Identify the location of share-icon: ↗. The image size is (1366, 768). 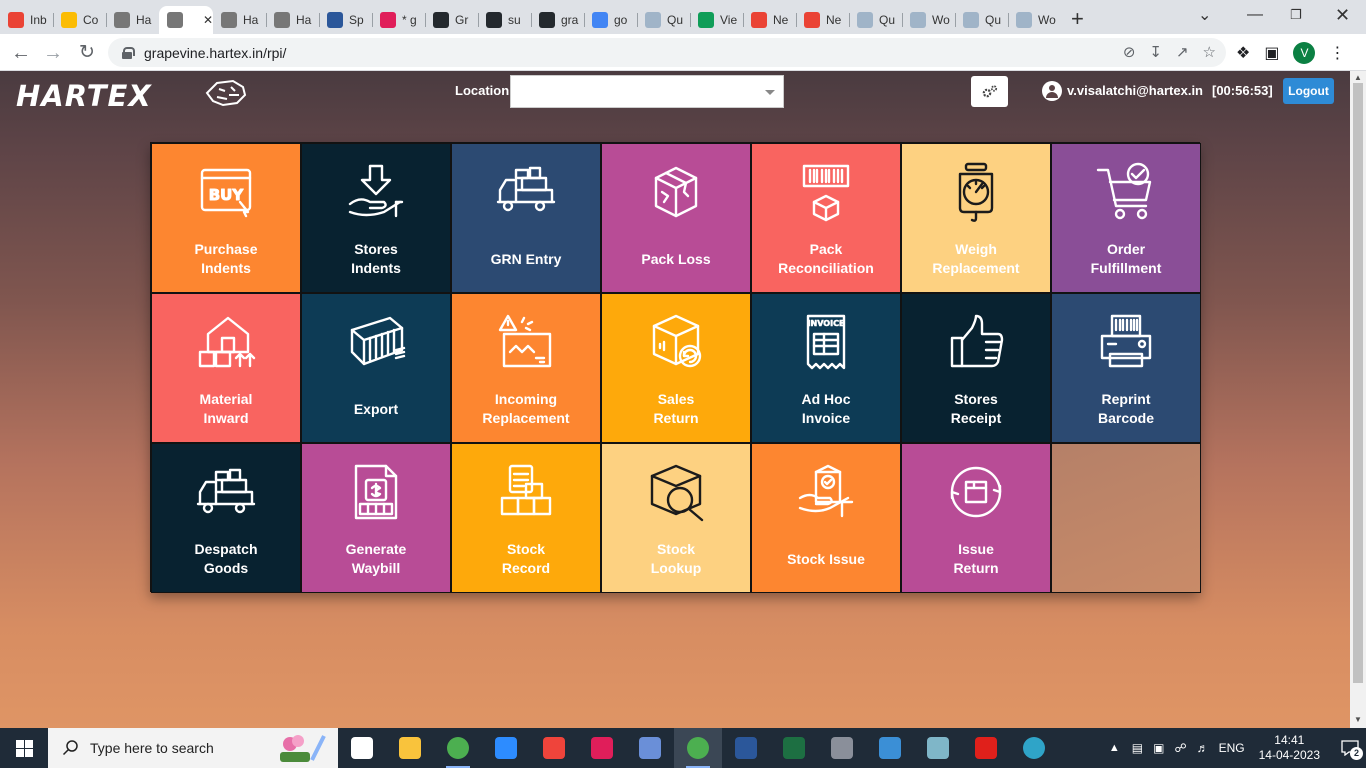
(1182, 52).